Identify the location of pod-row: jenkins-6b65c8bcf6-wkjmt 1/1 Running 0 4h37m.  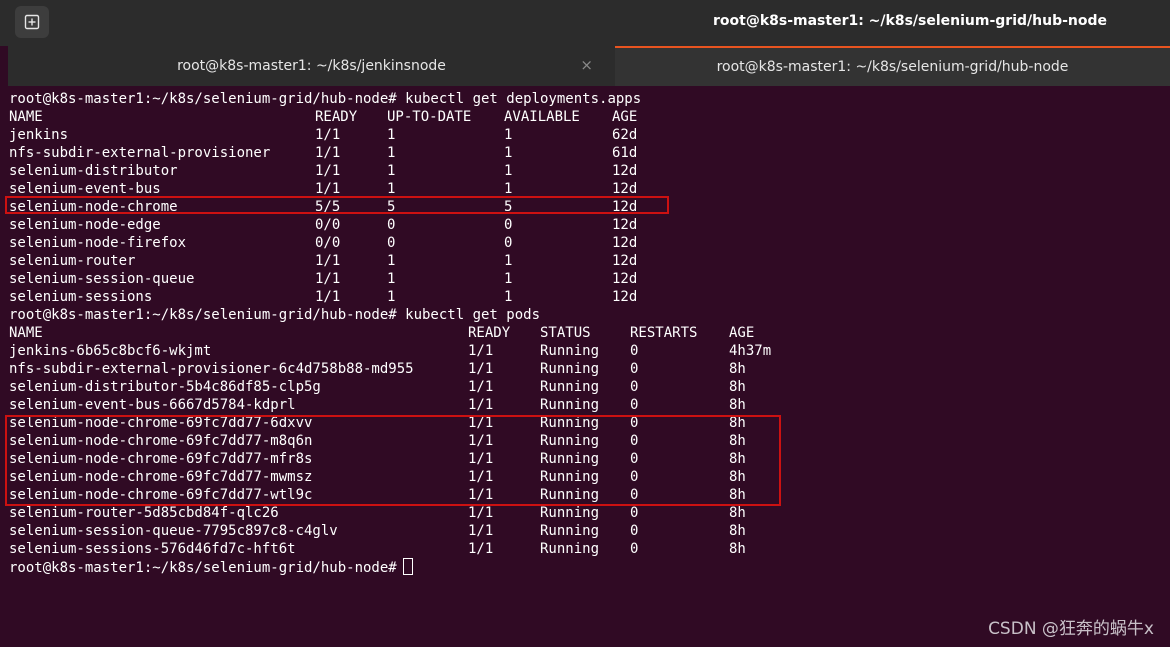
(589, 351).